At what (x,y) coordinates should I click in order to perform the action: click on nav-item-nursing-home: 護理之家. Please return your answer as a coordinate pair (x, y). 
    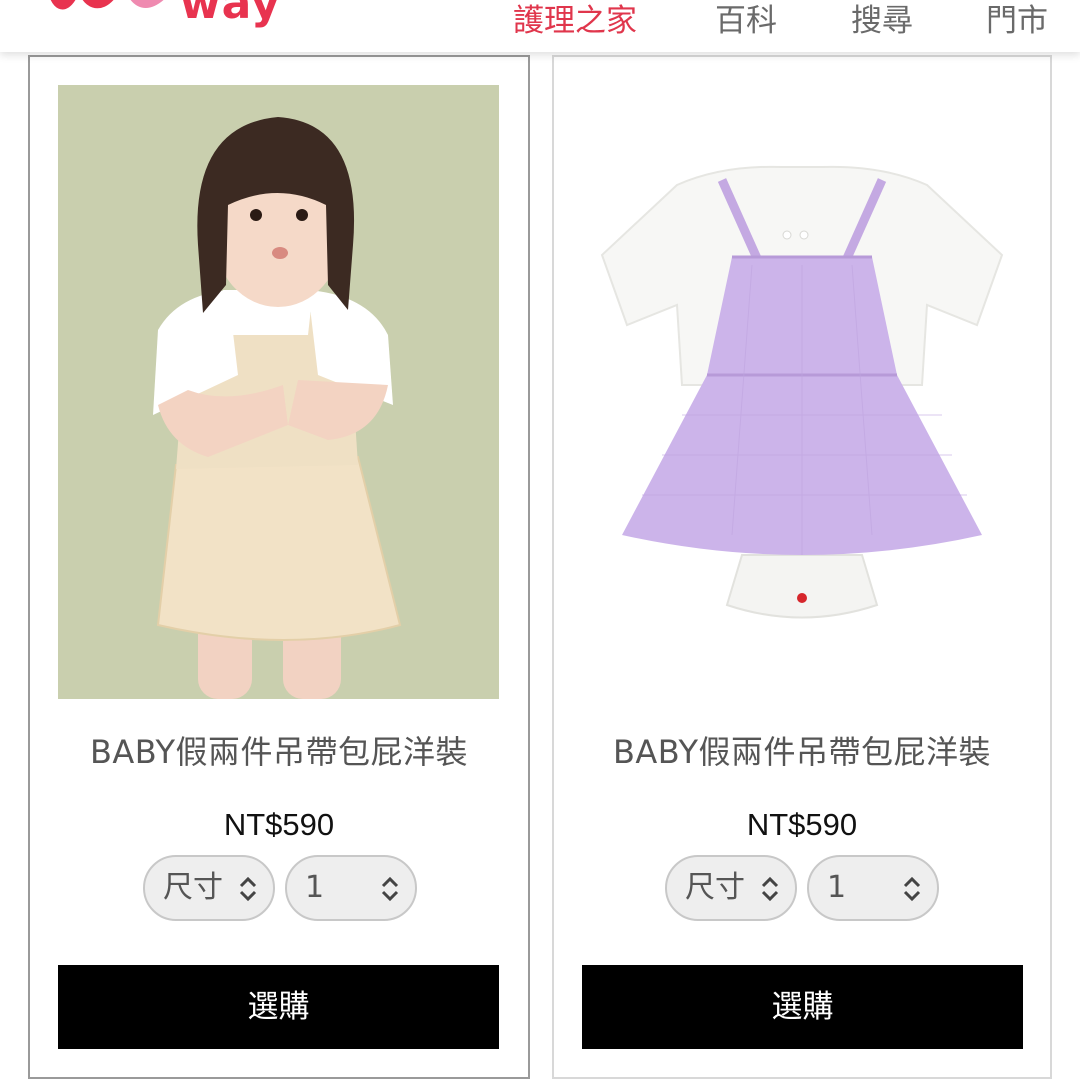
    Looking at the image, I should click on (575, 23).